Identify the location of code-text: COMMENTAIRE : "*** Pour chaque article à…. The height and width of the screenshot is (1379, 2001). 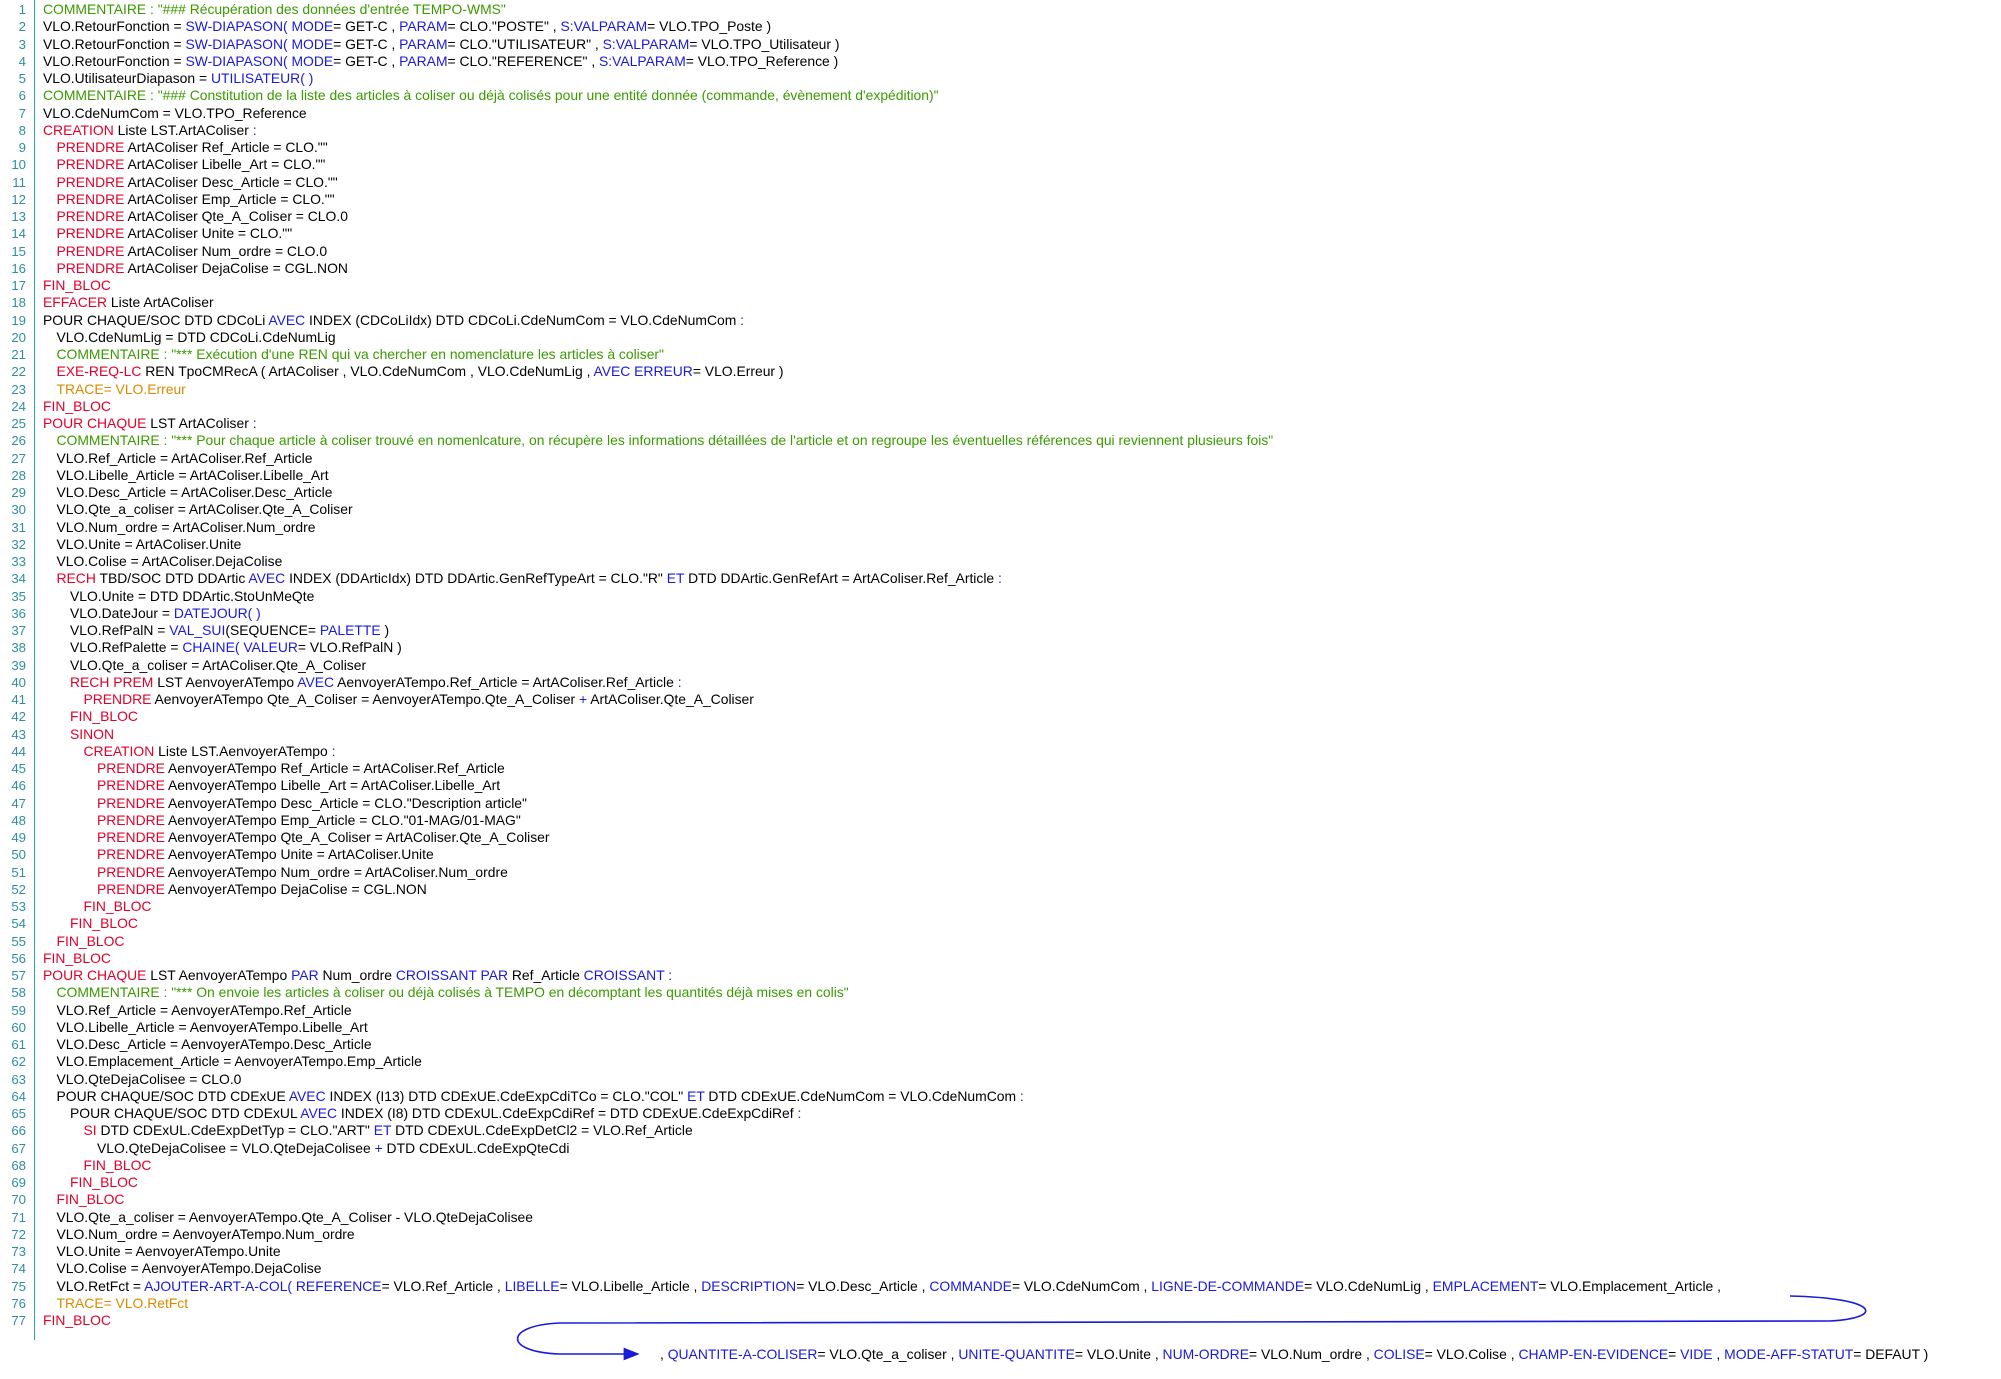
(665, 440).